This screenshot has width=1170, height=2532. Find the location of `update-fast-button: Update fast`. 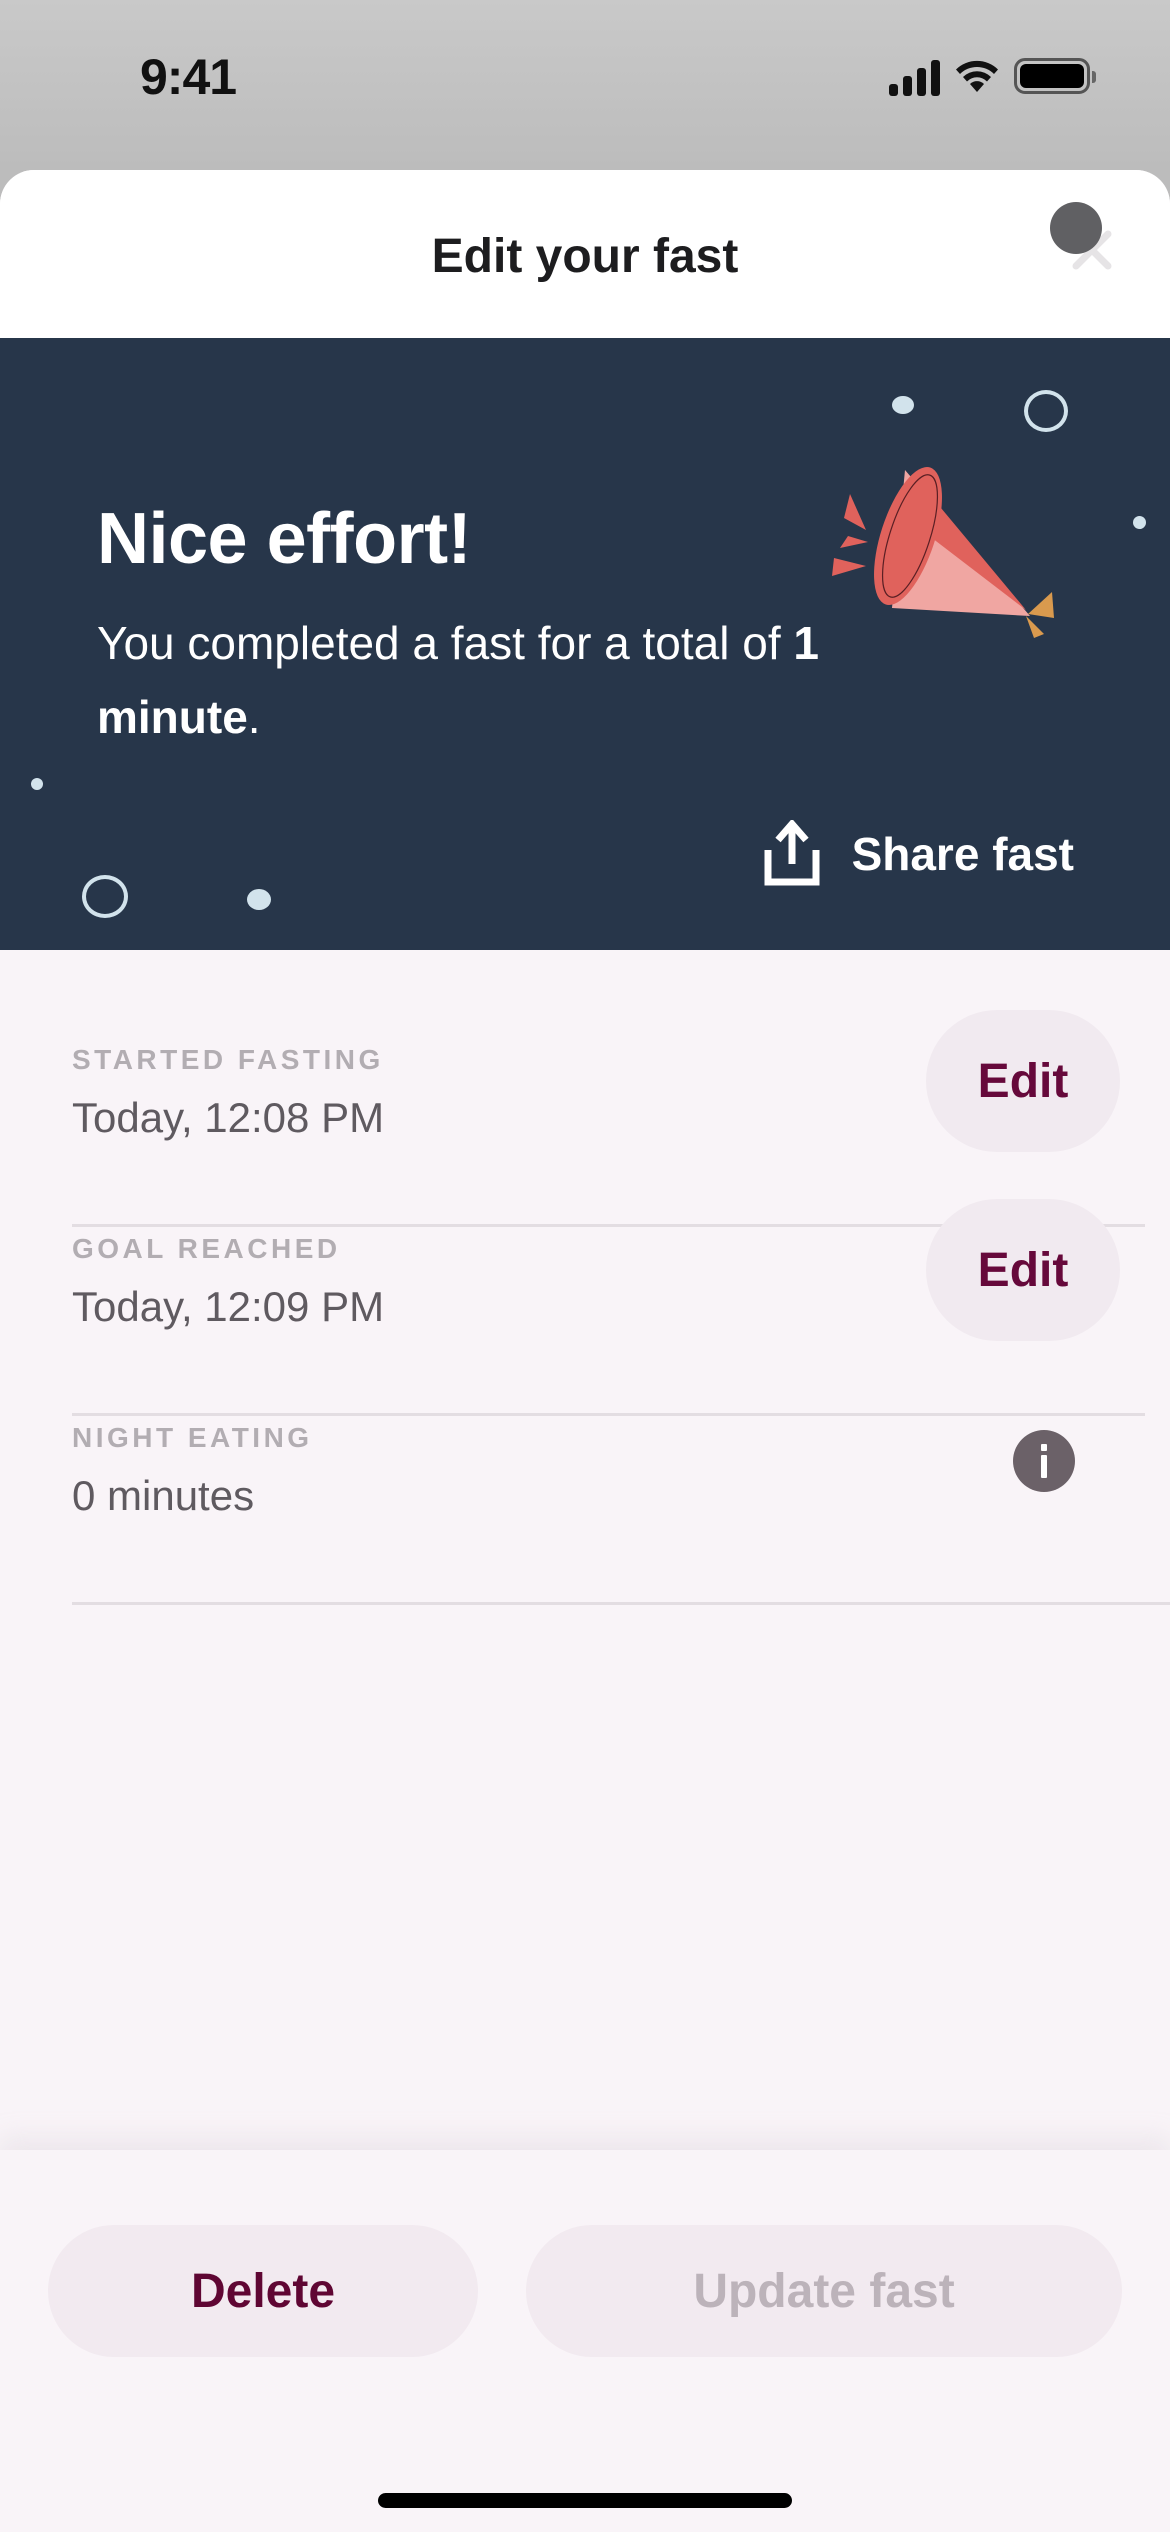

update-fast-button: Update fast is located at coordinates (824, 2291).